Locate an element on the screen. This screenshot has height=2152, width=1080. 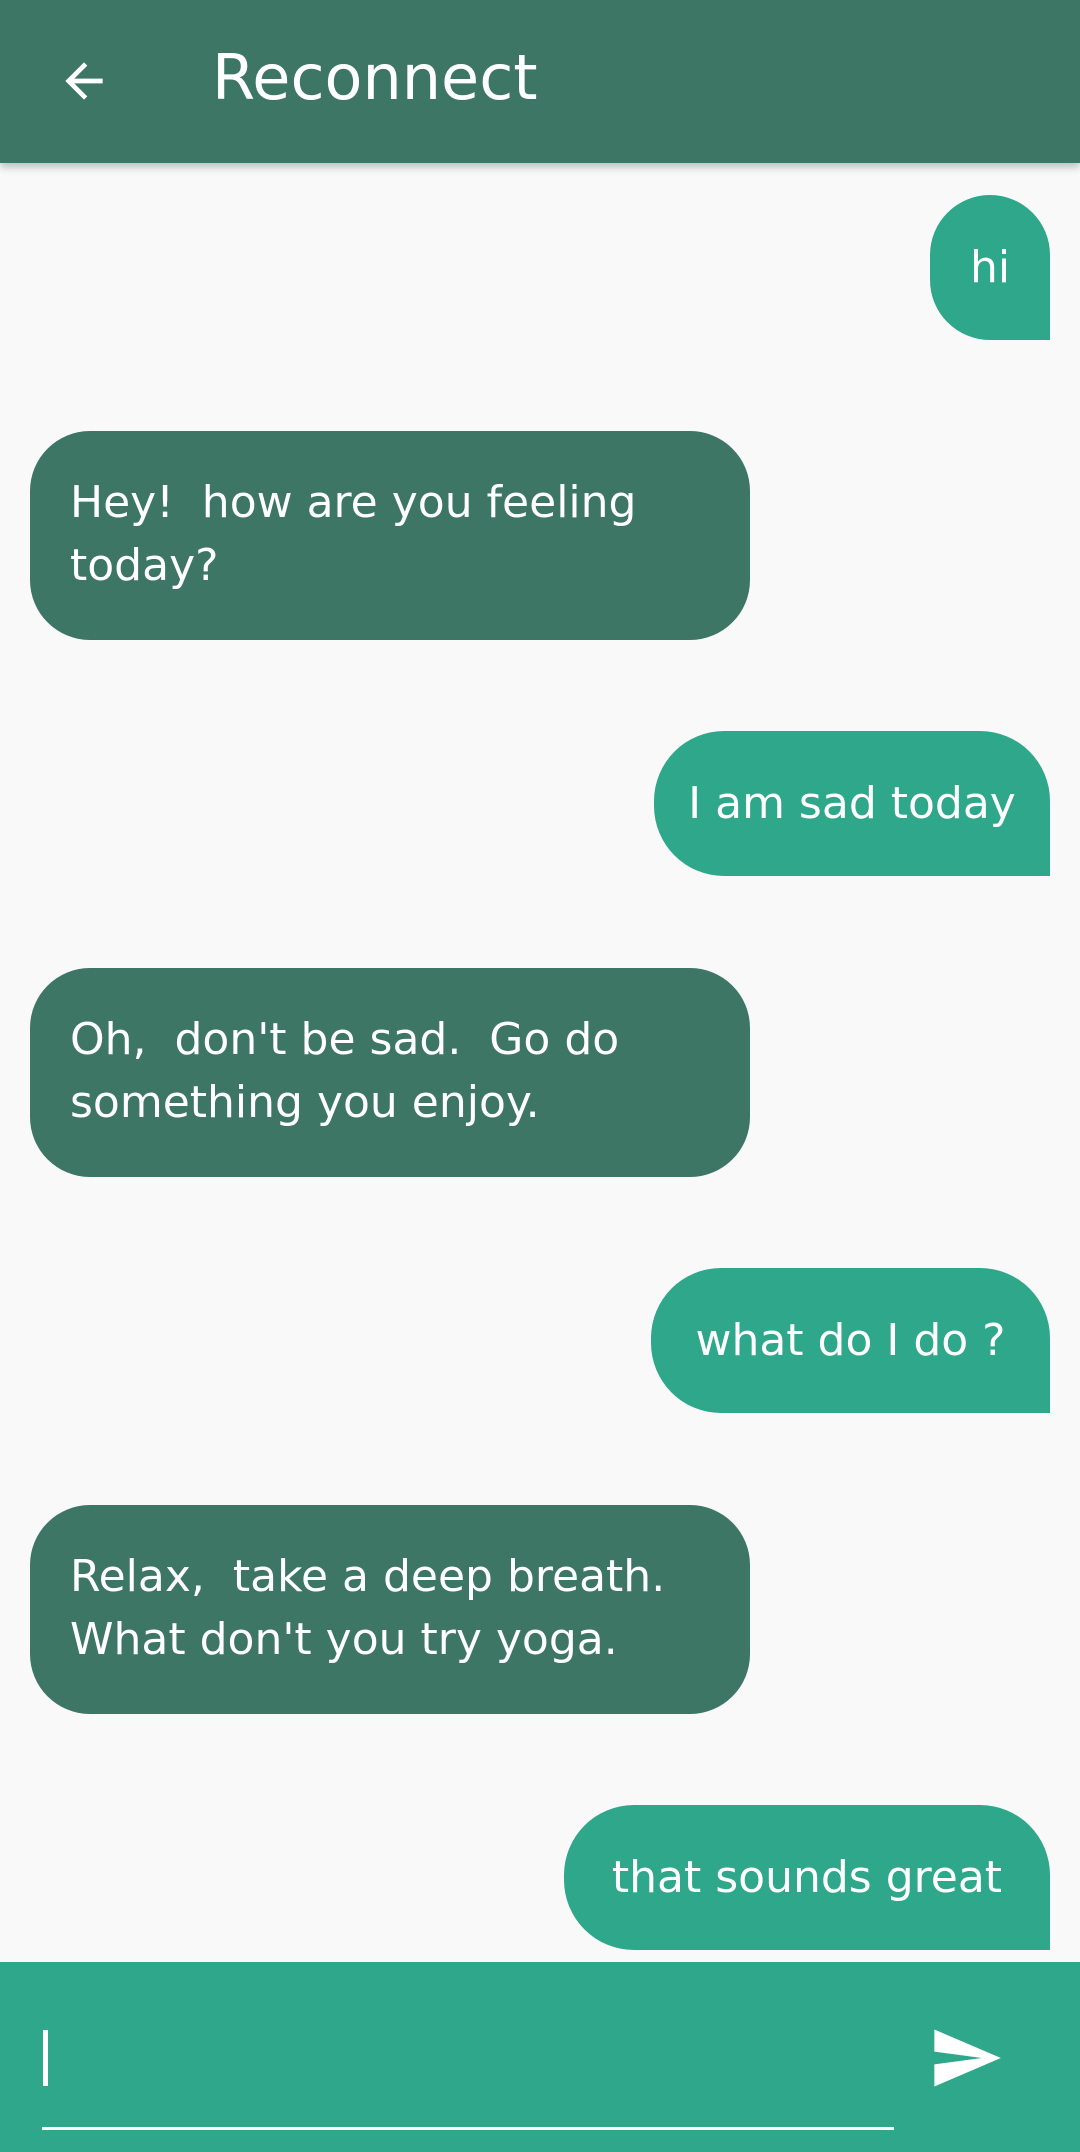
send-icon is located at coordinates (967, 2058).